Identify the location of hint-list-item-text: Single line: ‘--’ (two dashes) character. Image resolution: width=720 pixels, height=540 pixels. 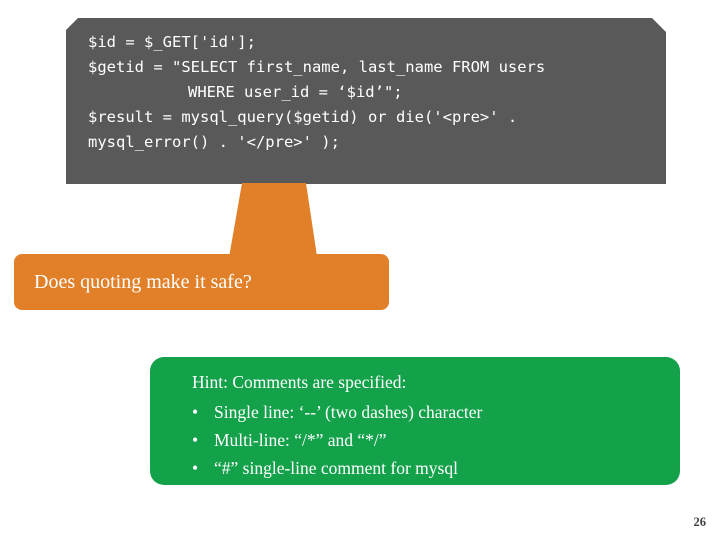
(348, 412).